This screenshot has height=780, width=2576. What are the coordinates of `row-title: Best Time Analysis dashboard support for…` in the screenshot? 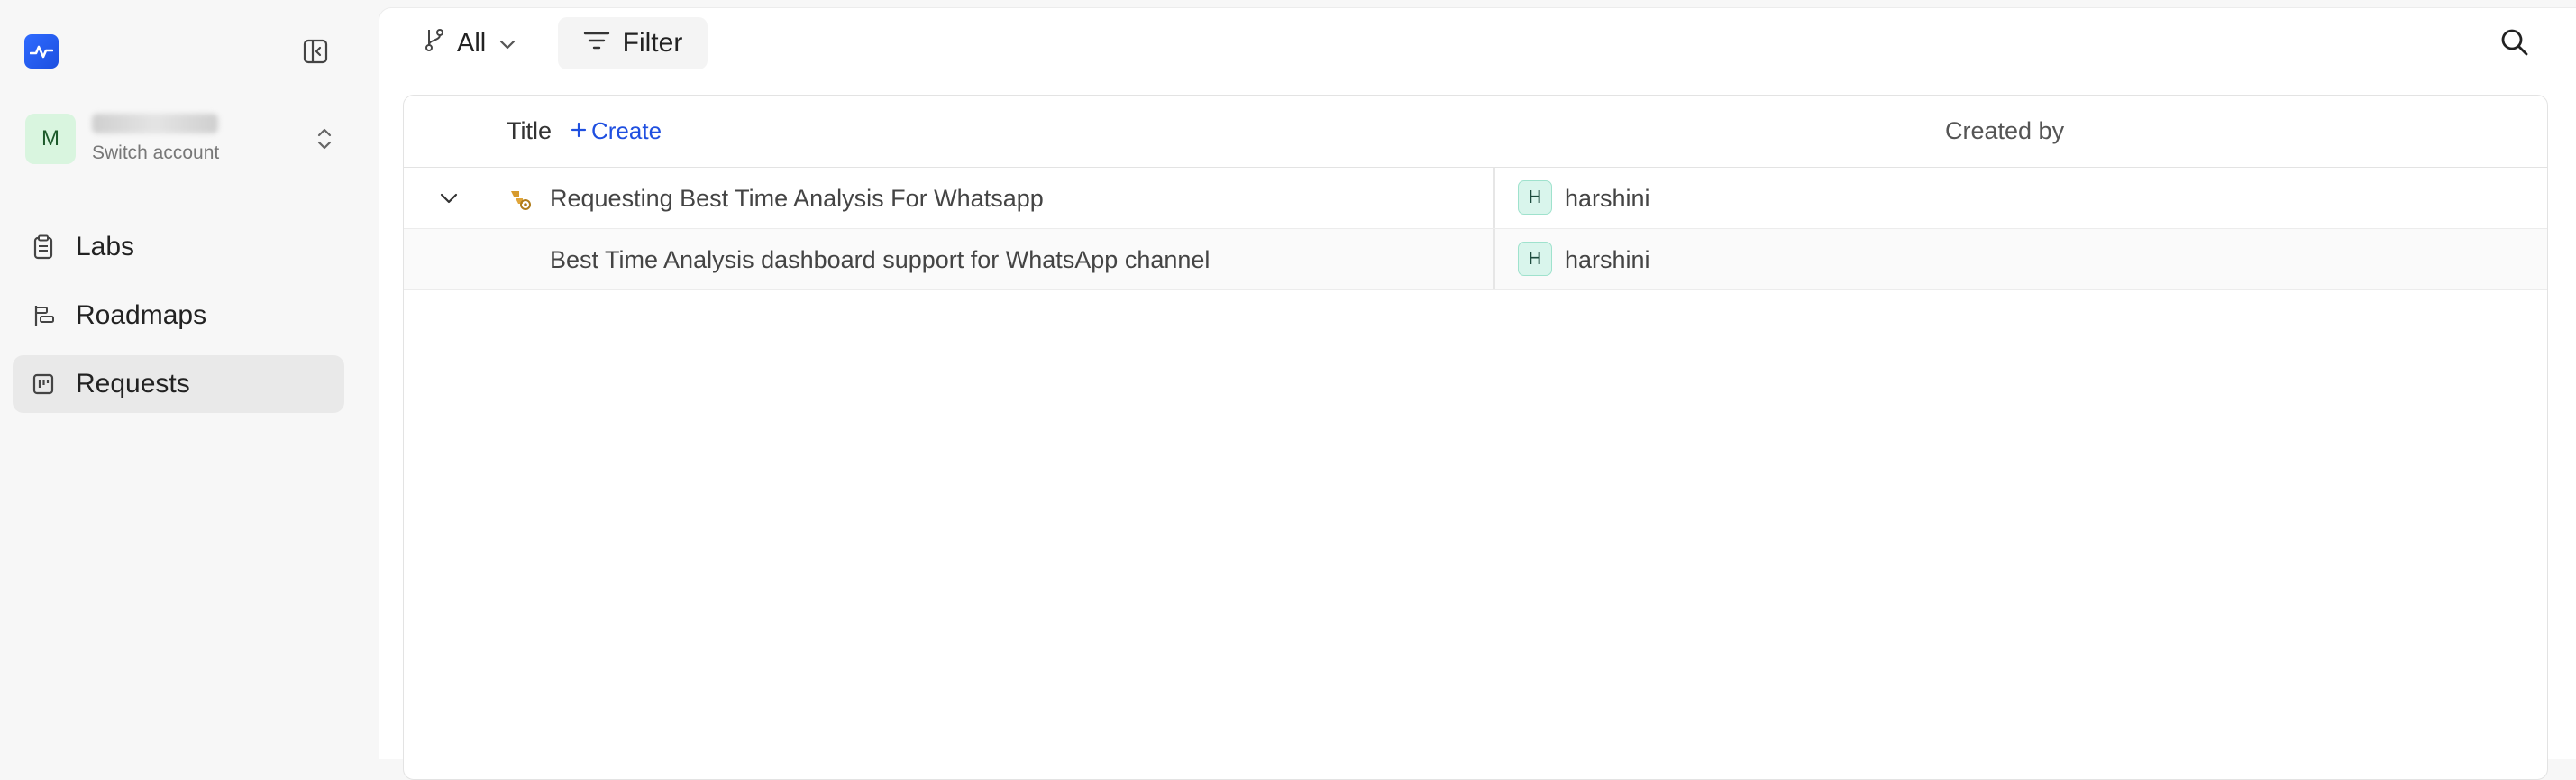 It's located at (880, 260).